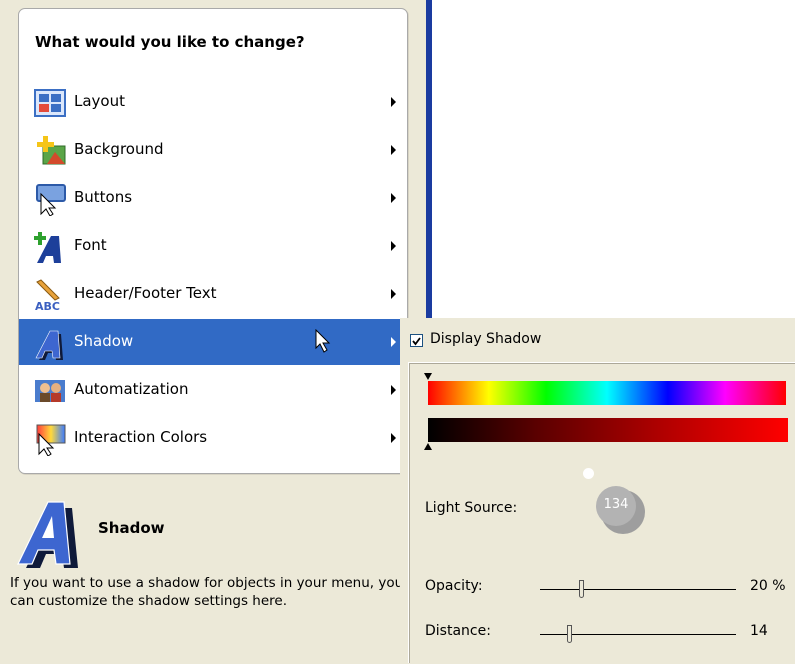  Describe the element at coordinates (768, 586) in the screenshot. I see `opacity-value: 20 %` at that location.